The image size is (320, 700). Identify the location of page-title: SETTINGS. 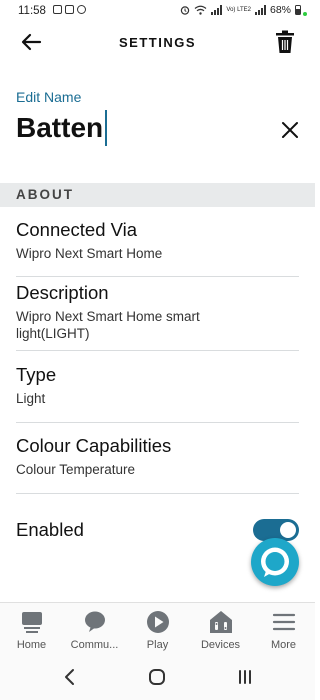
(157, 42).